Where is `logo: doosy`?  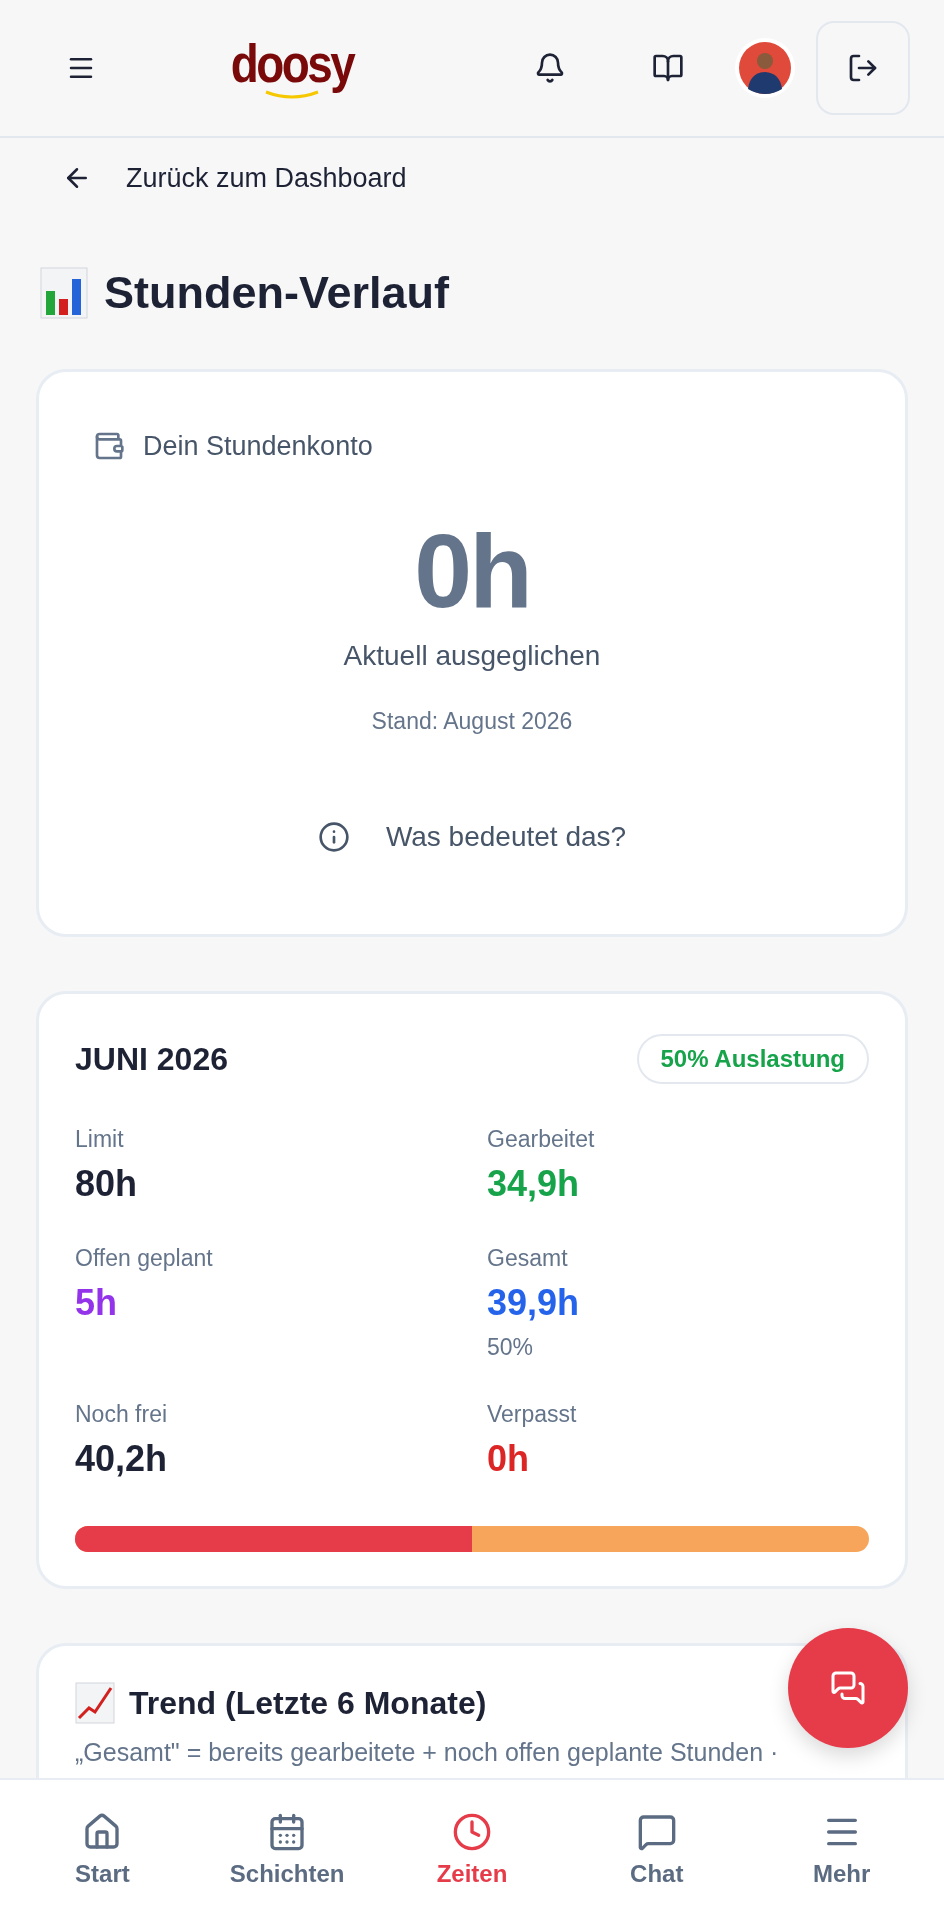
logo: doosy is located at coordinates (292, 68).